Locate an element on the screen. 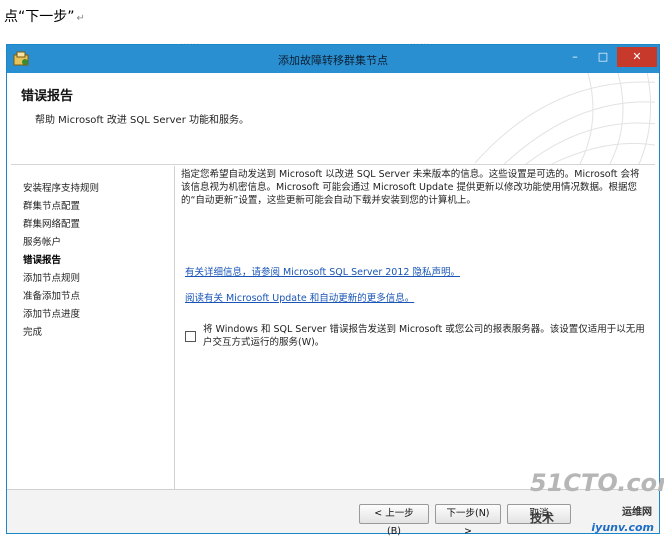 The width and height of the screenshot is (664, 541). watermark-url: iyunv.com is located at coordinates (622, 527).